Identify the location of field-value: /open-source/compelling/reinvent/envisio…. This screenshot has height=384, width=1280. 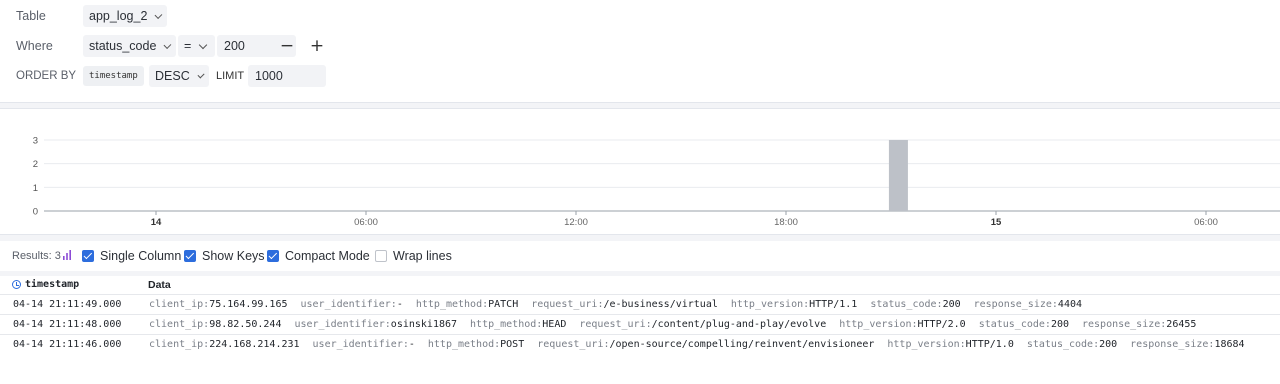
(742, 344).